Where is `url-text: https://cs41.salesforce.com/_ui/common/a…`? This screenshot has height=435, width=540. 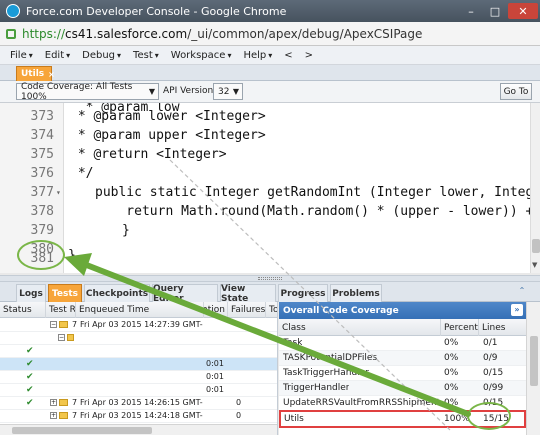
url-text: https://cs41.salesforce.com/_ui/common/a… is located at coordinates (222, 34).